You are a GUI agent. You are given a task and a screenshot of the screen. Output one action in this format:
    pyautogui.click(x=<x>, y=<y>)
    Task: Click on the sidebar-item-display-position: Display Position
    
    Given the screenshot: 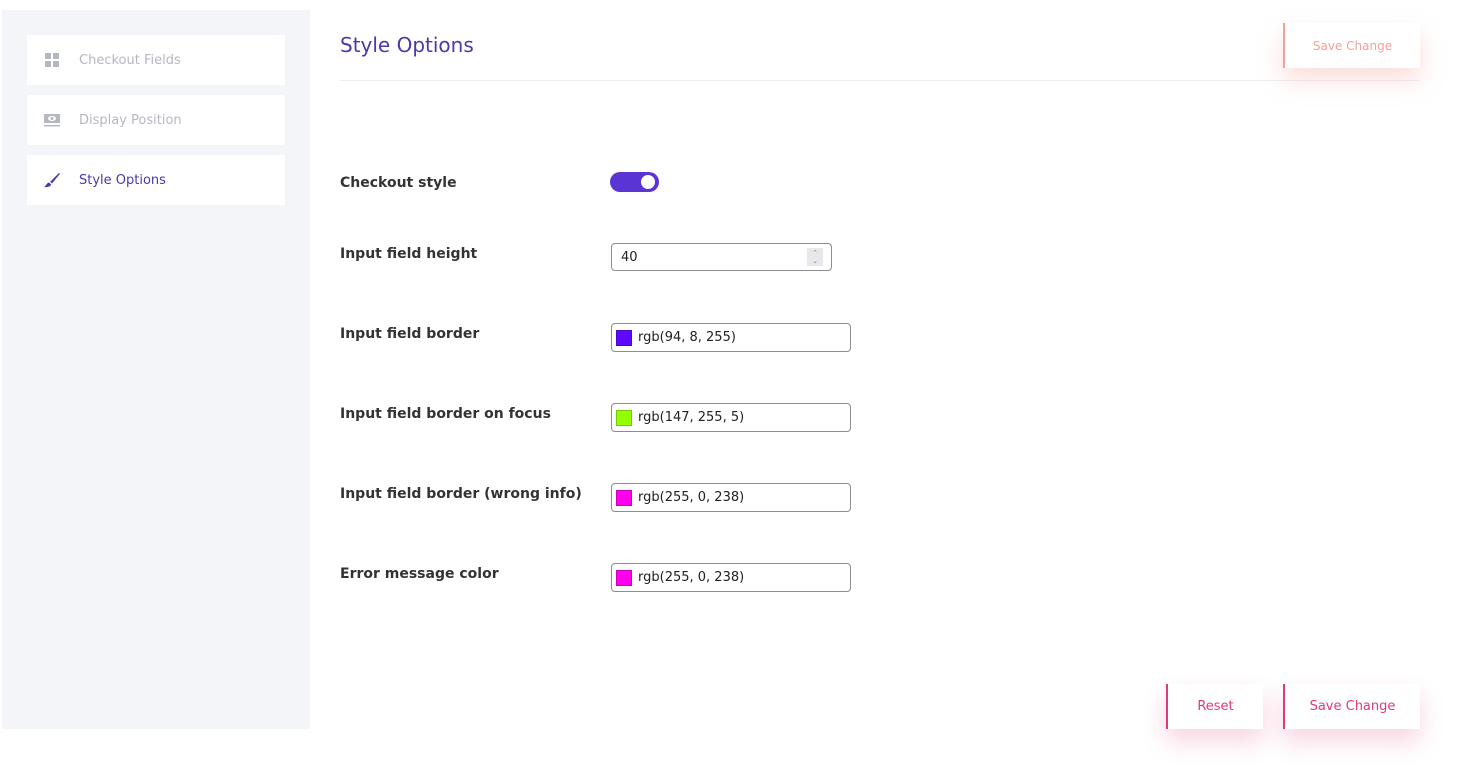 What is the action you would take?
    pyautogui.click(x=156, y=120)
    